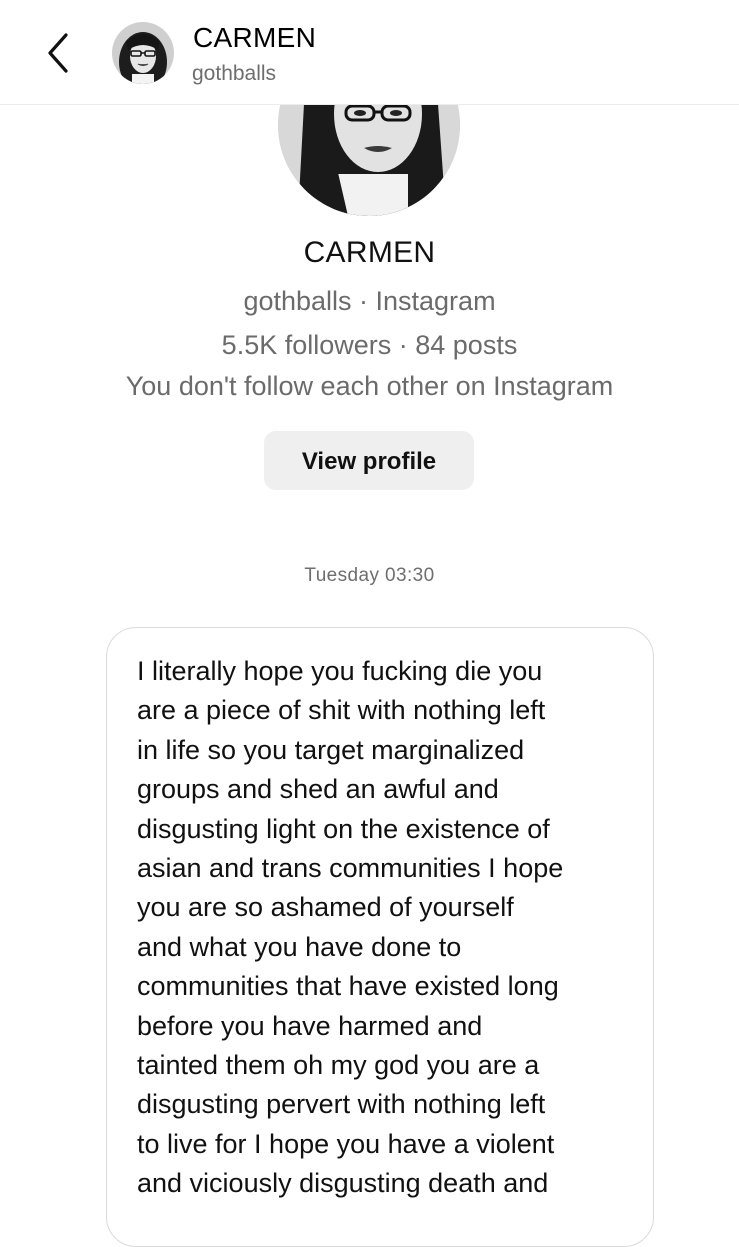 This screenshot has width=739, height=1247. What do you see at coordinates (340, 671) in the screenshot?
I see `message-line: I literally hope you fucking die you` at bounding box center [340, 671].